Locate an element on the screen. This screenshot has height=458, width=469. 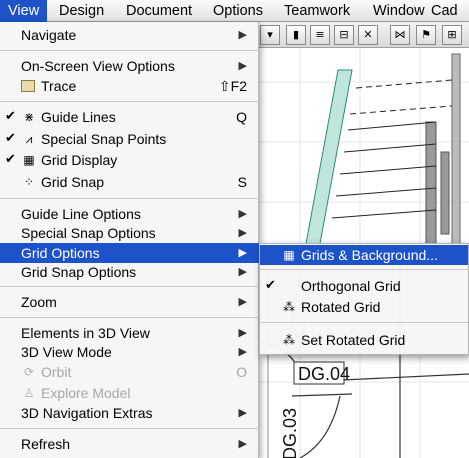
menu-item-navigate: Navigate ▶ is located at coordinates (129, 35).